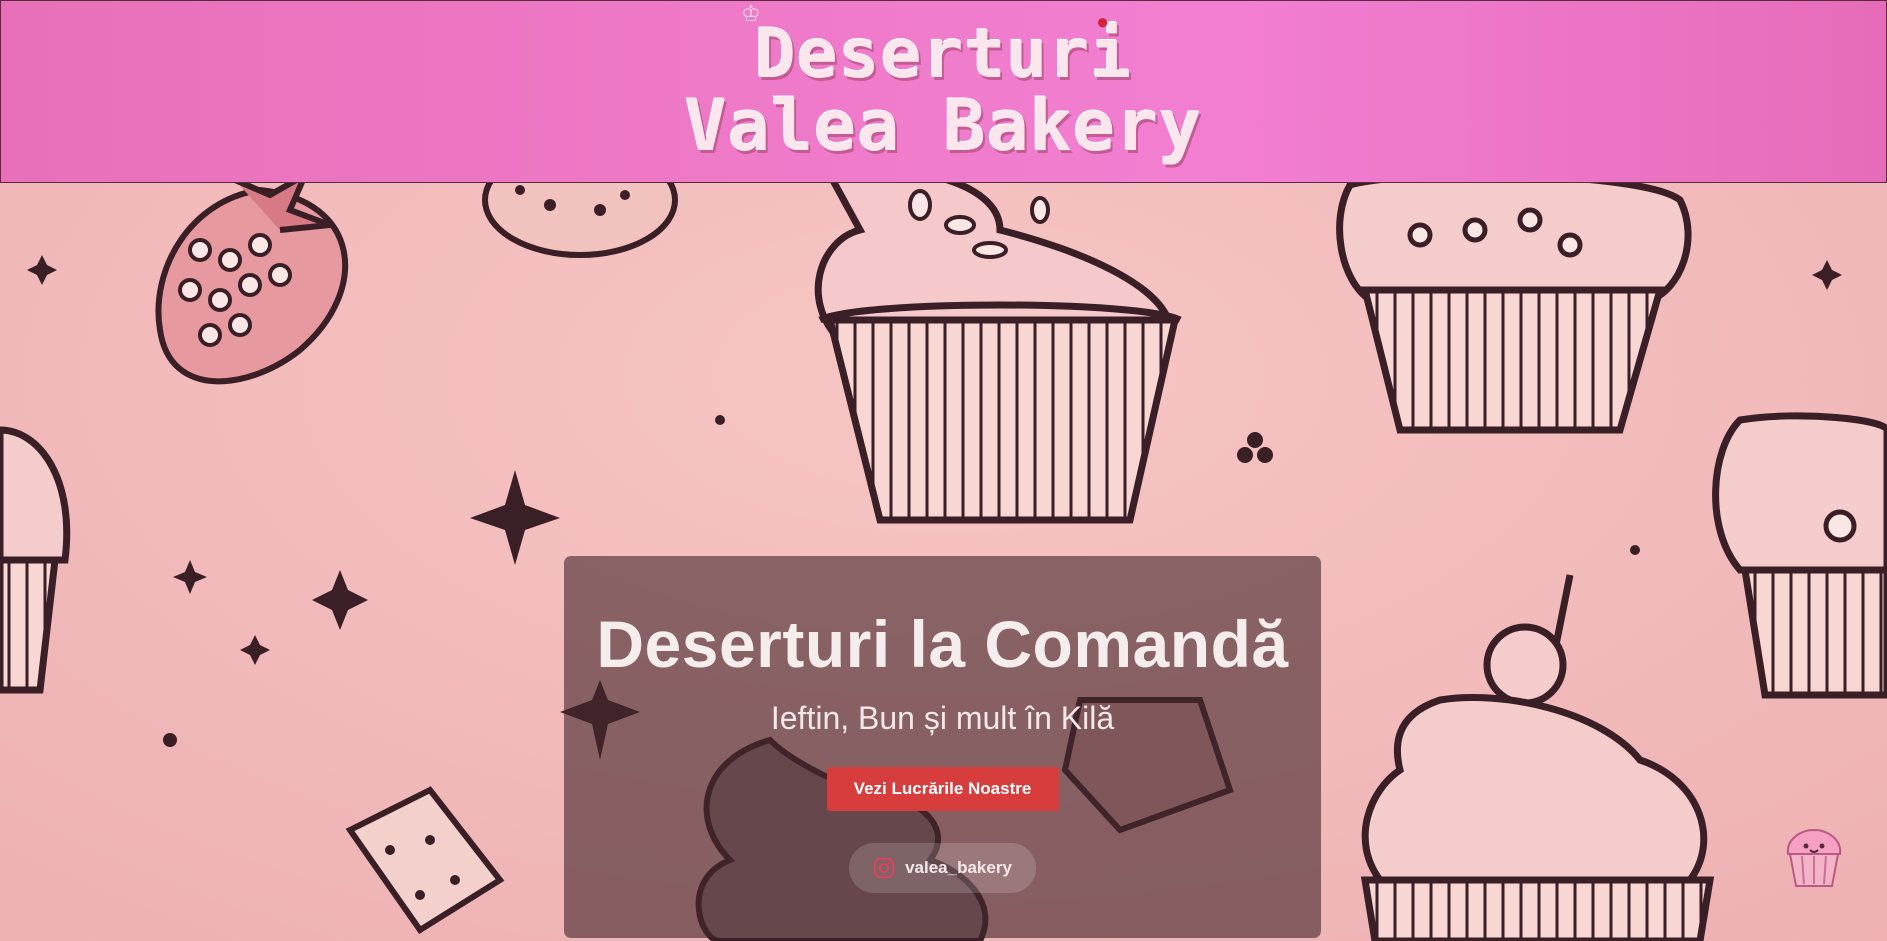 Image resolution: width=1887 pixels, height=941 pixels. I want to click on cherry-icon: ●, so click(1103, 21).